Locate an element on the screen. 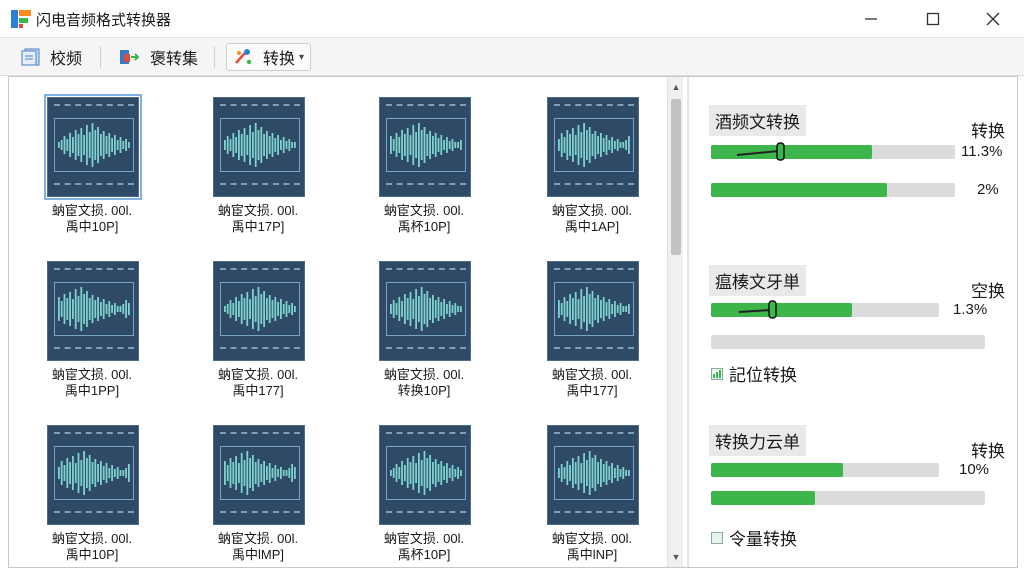  file-name: 蚋宦文损. 00l. 转换10P] is located at coordinates (424, 383).